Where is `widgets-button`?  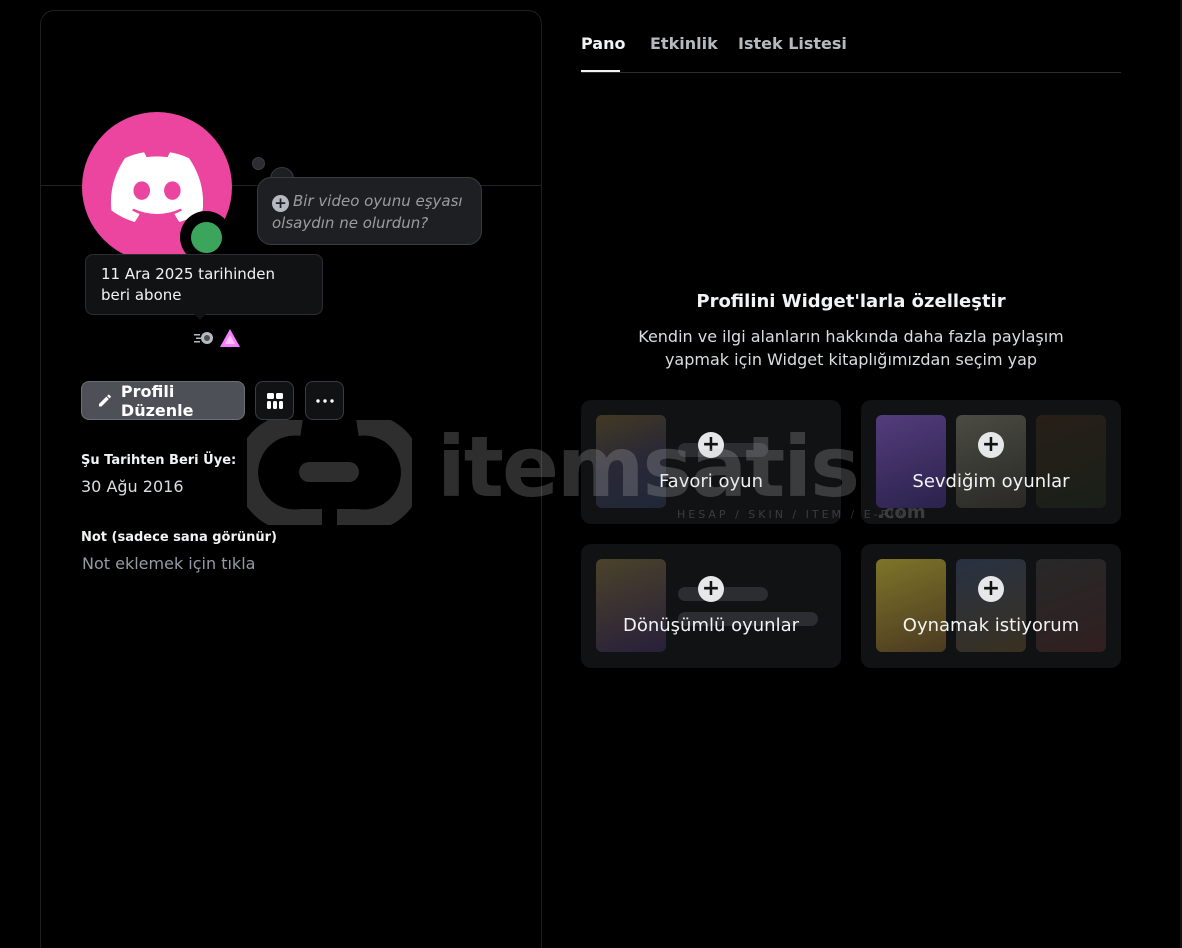 widgets-button is located at coordinates (274, 400).